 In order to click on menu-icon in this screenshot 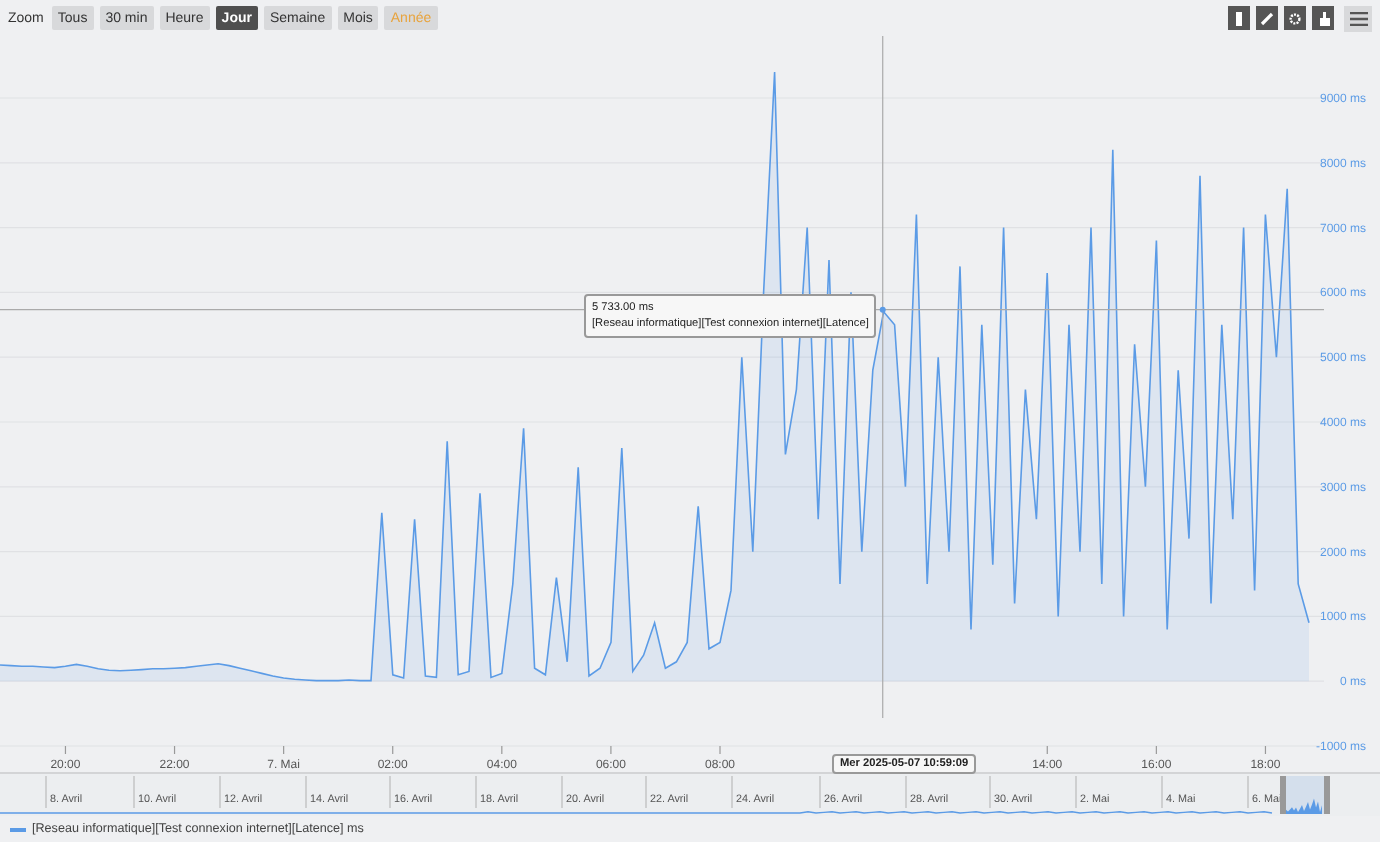, I will do `click(1358, 18)`.